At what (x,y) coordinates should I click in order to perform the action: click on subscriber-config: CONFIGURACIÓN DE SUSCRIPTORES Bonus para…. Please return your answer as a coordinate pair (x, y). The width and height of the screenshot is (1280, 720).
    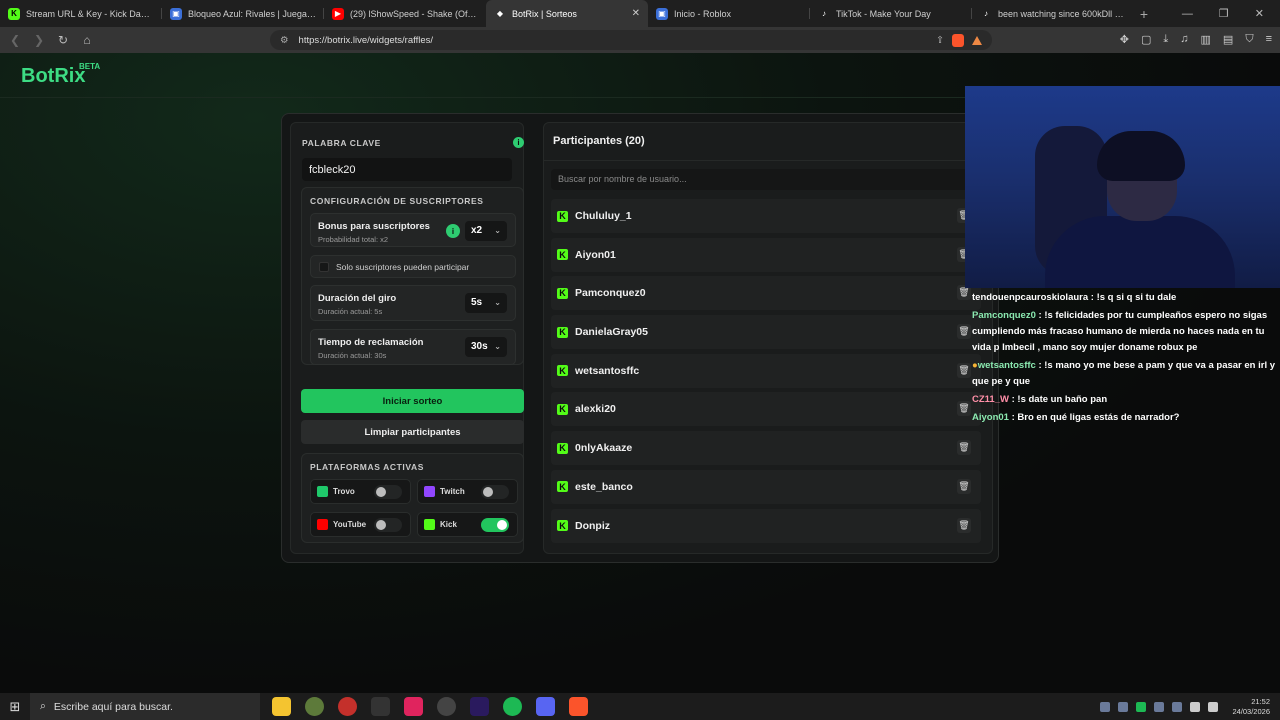
    Looking at the image, I should click on (412, 276).